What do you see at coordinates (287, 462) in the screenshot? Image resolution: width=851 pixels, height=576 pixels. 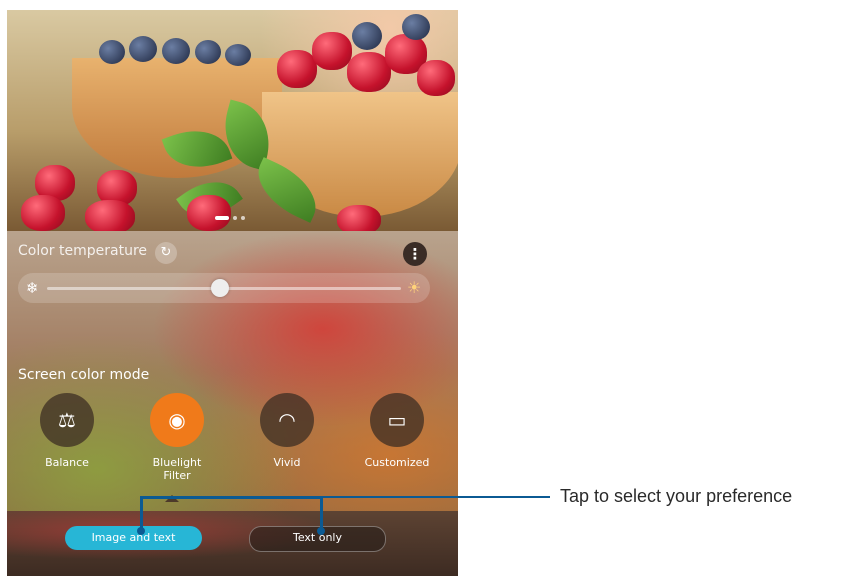 I see `mode-label: Vivid` at bounding box center [287, 462].